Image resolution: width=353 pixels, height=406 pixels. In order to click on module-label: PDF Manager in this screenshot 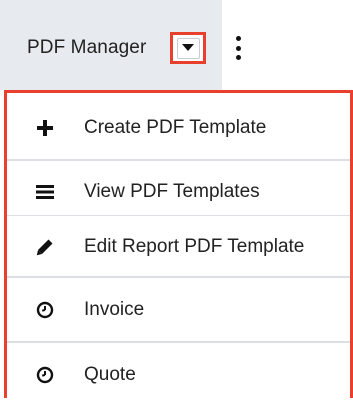, I will do `click(86, 48)`.